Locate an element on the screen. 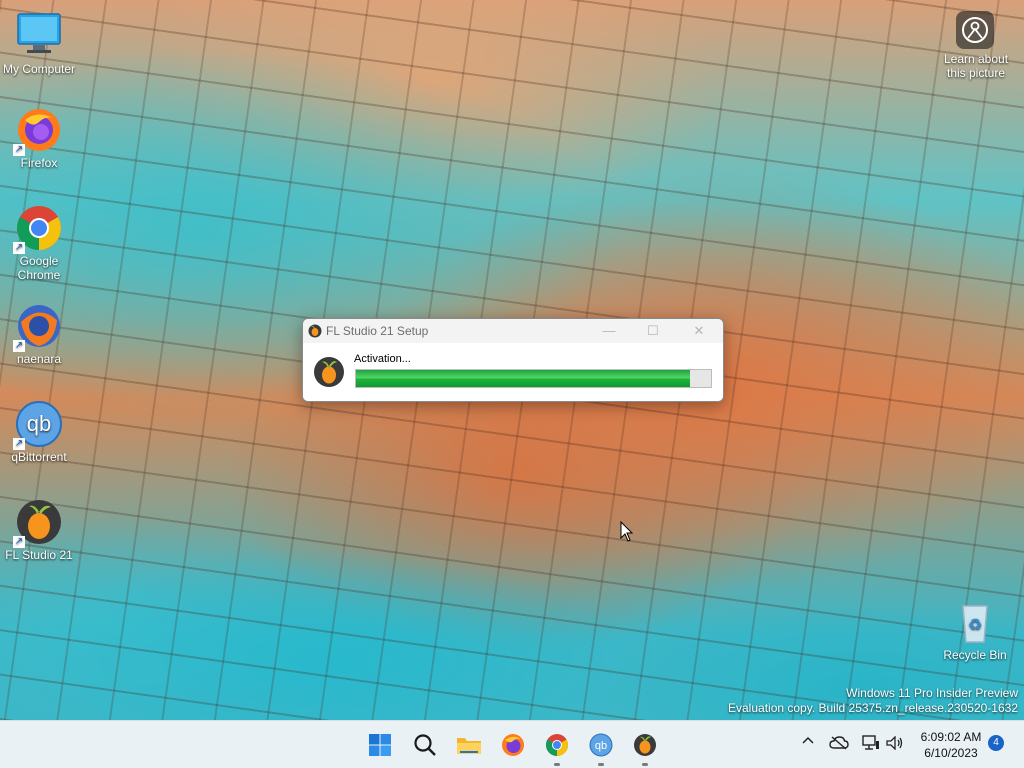 This screenshot has width=1024, height=768. minimize-button: — is located at coordinates (609, 331).